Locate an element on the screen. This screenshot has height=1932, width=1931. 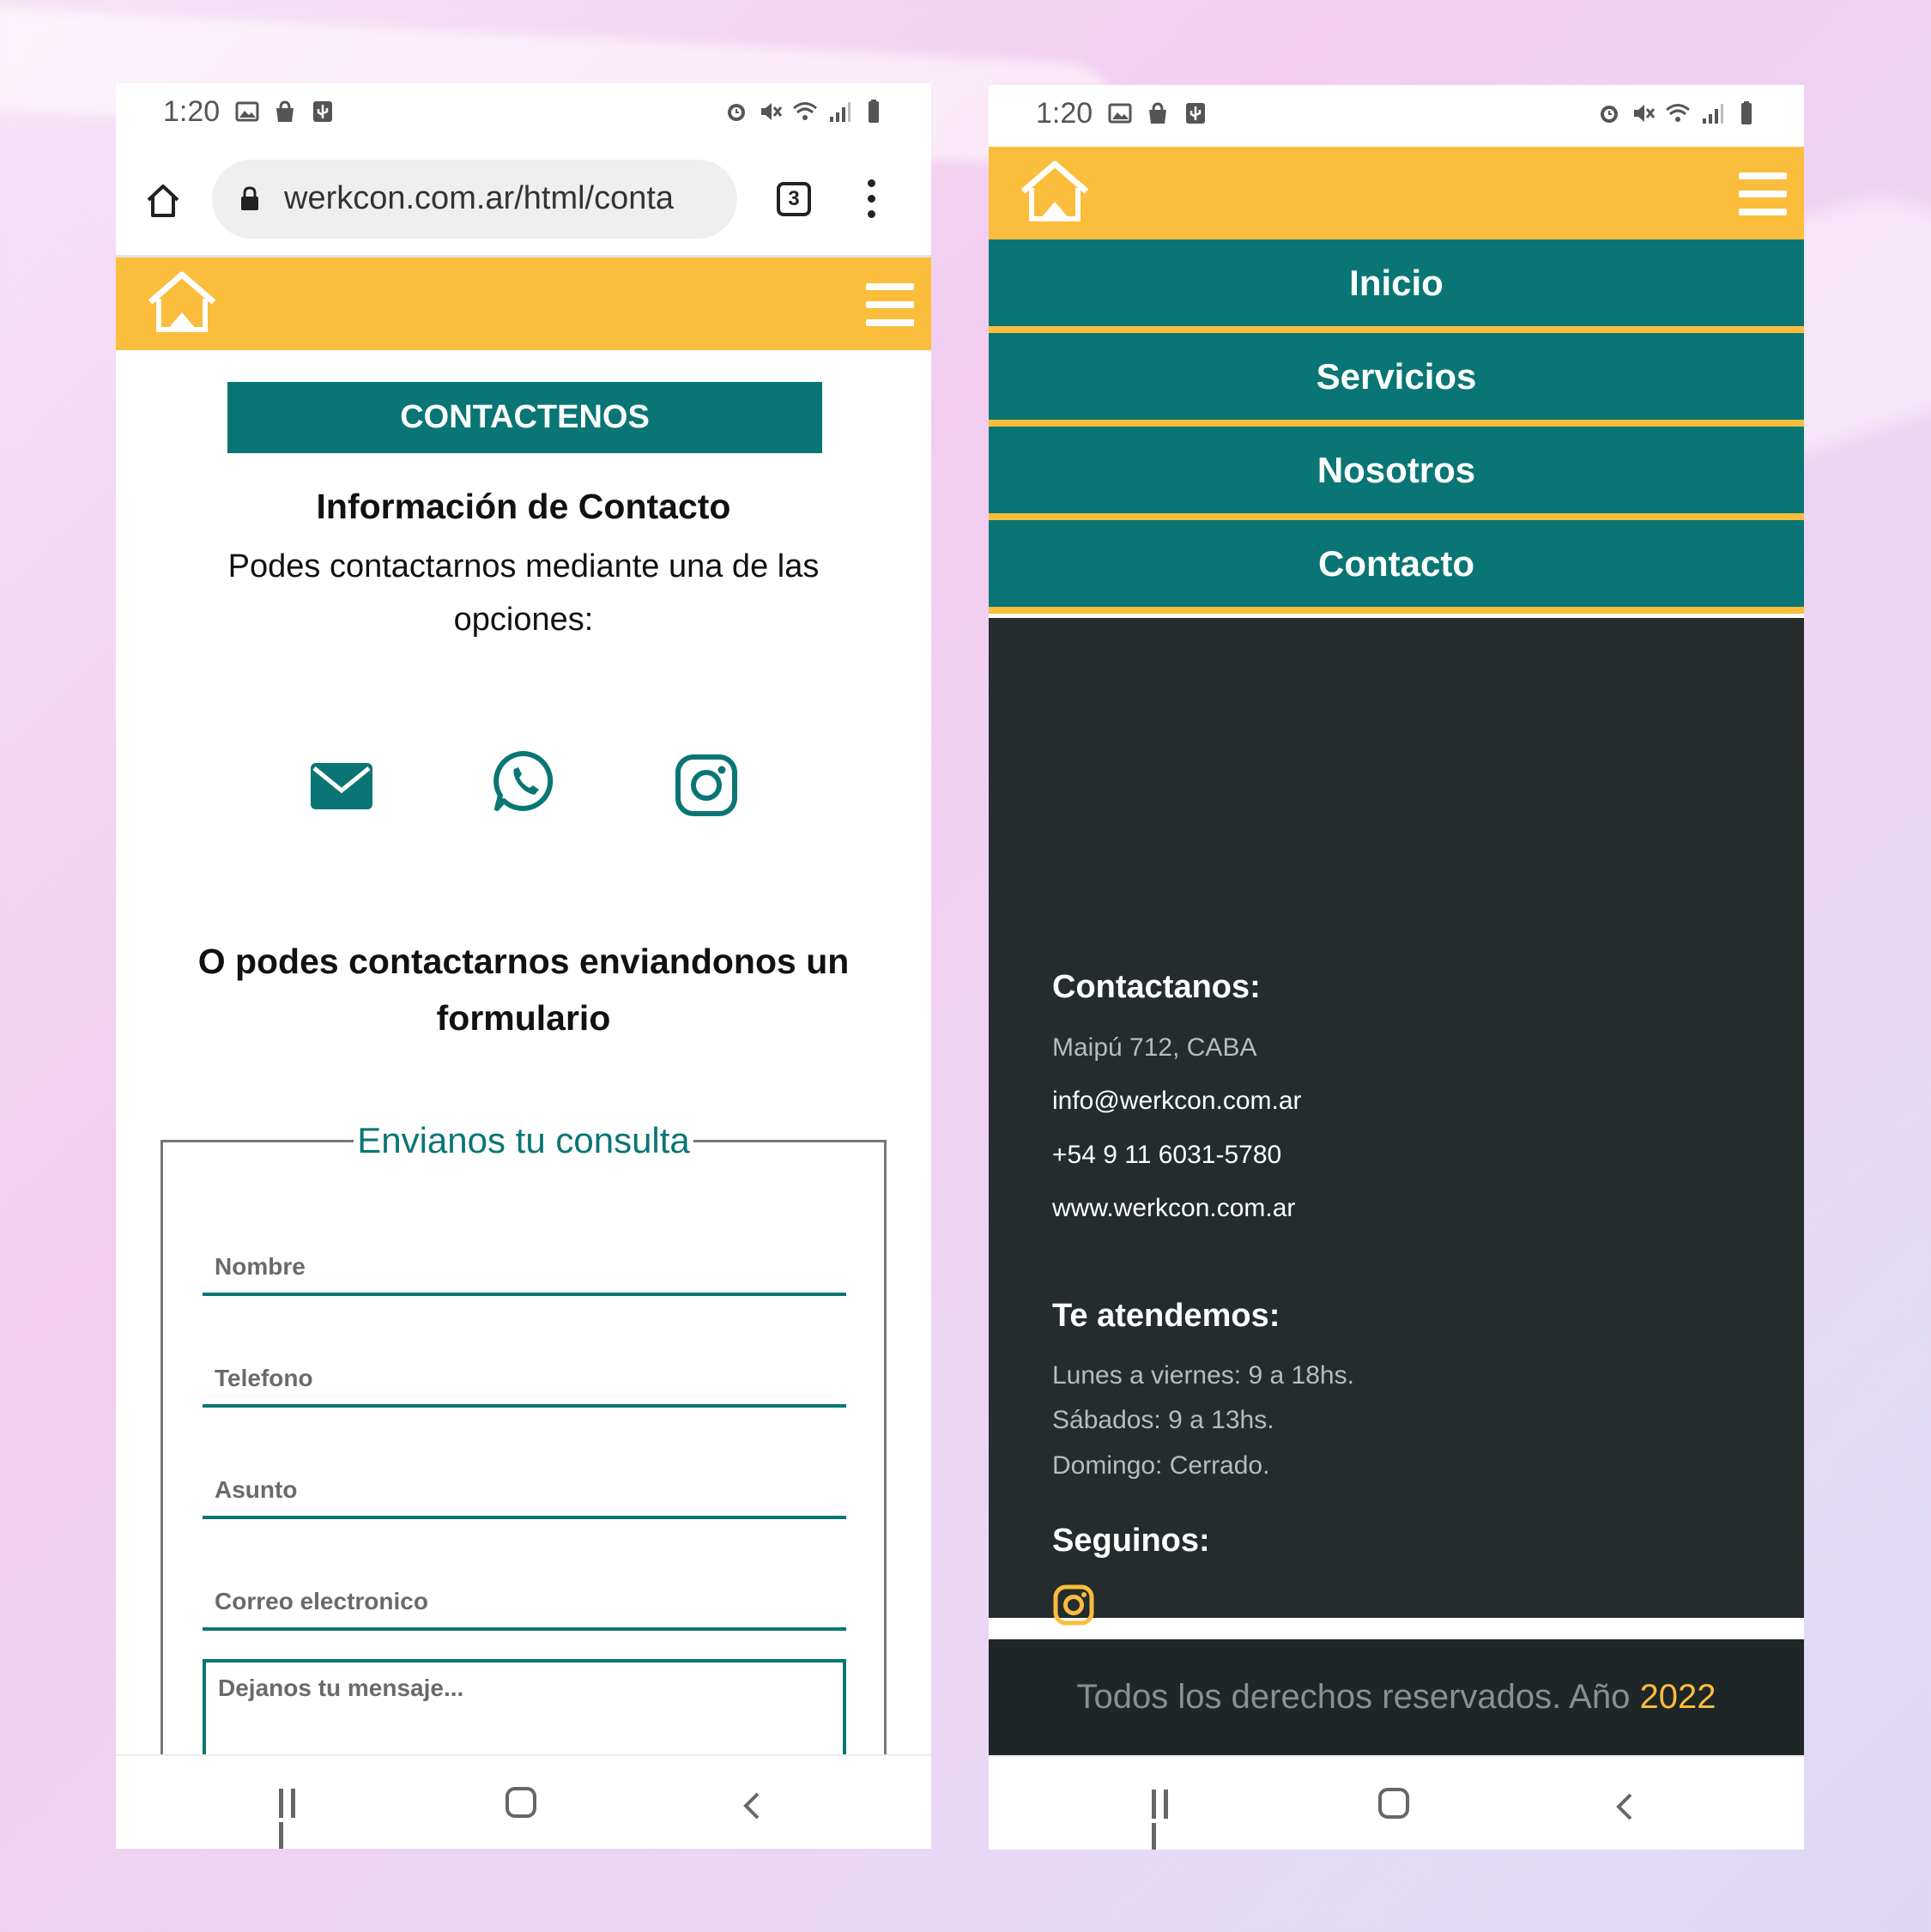
email-icon is located at coordinates (341, 786).